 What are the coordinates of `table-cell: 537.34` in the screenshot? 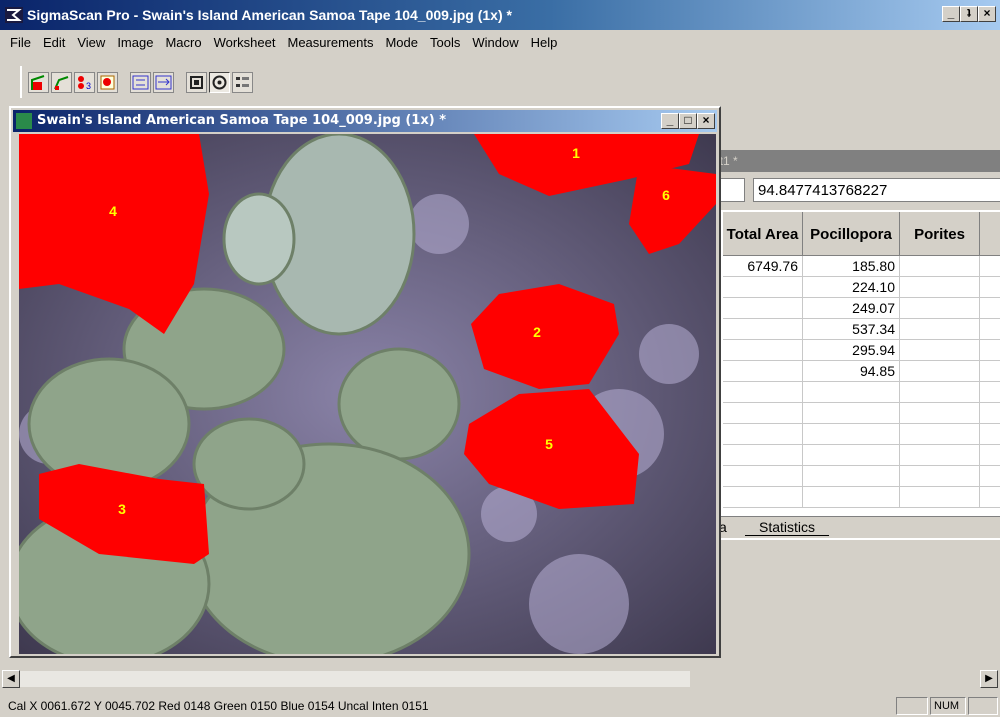 It's located at (851, 329).